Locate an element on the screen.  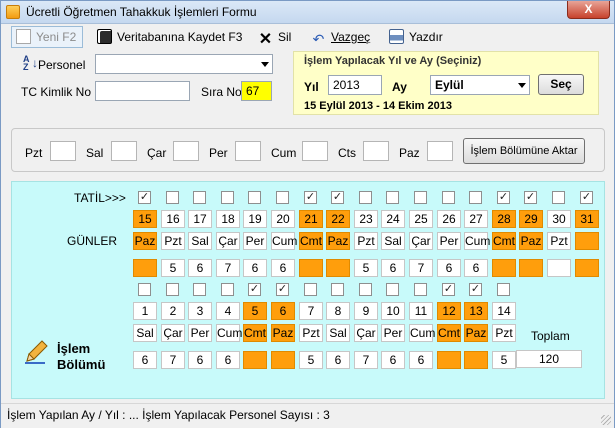
day-name: Çar is located at coordinates (366, 333).